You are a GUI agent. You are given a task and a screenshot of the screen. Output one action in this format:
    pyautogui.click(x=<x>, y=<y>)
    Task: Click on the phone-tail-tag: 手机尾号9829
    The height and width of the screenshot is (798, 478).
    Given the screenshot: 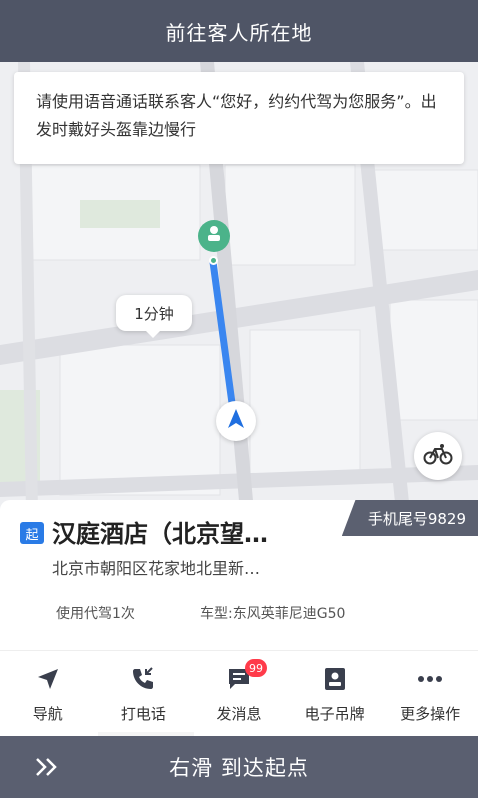 What is the action you would take?
    pyautogui.click(x=409, y=518)
    